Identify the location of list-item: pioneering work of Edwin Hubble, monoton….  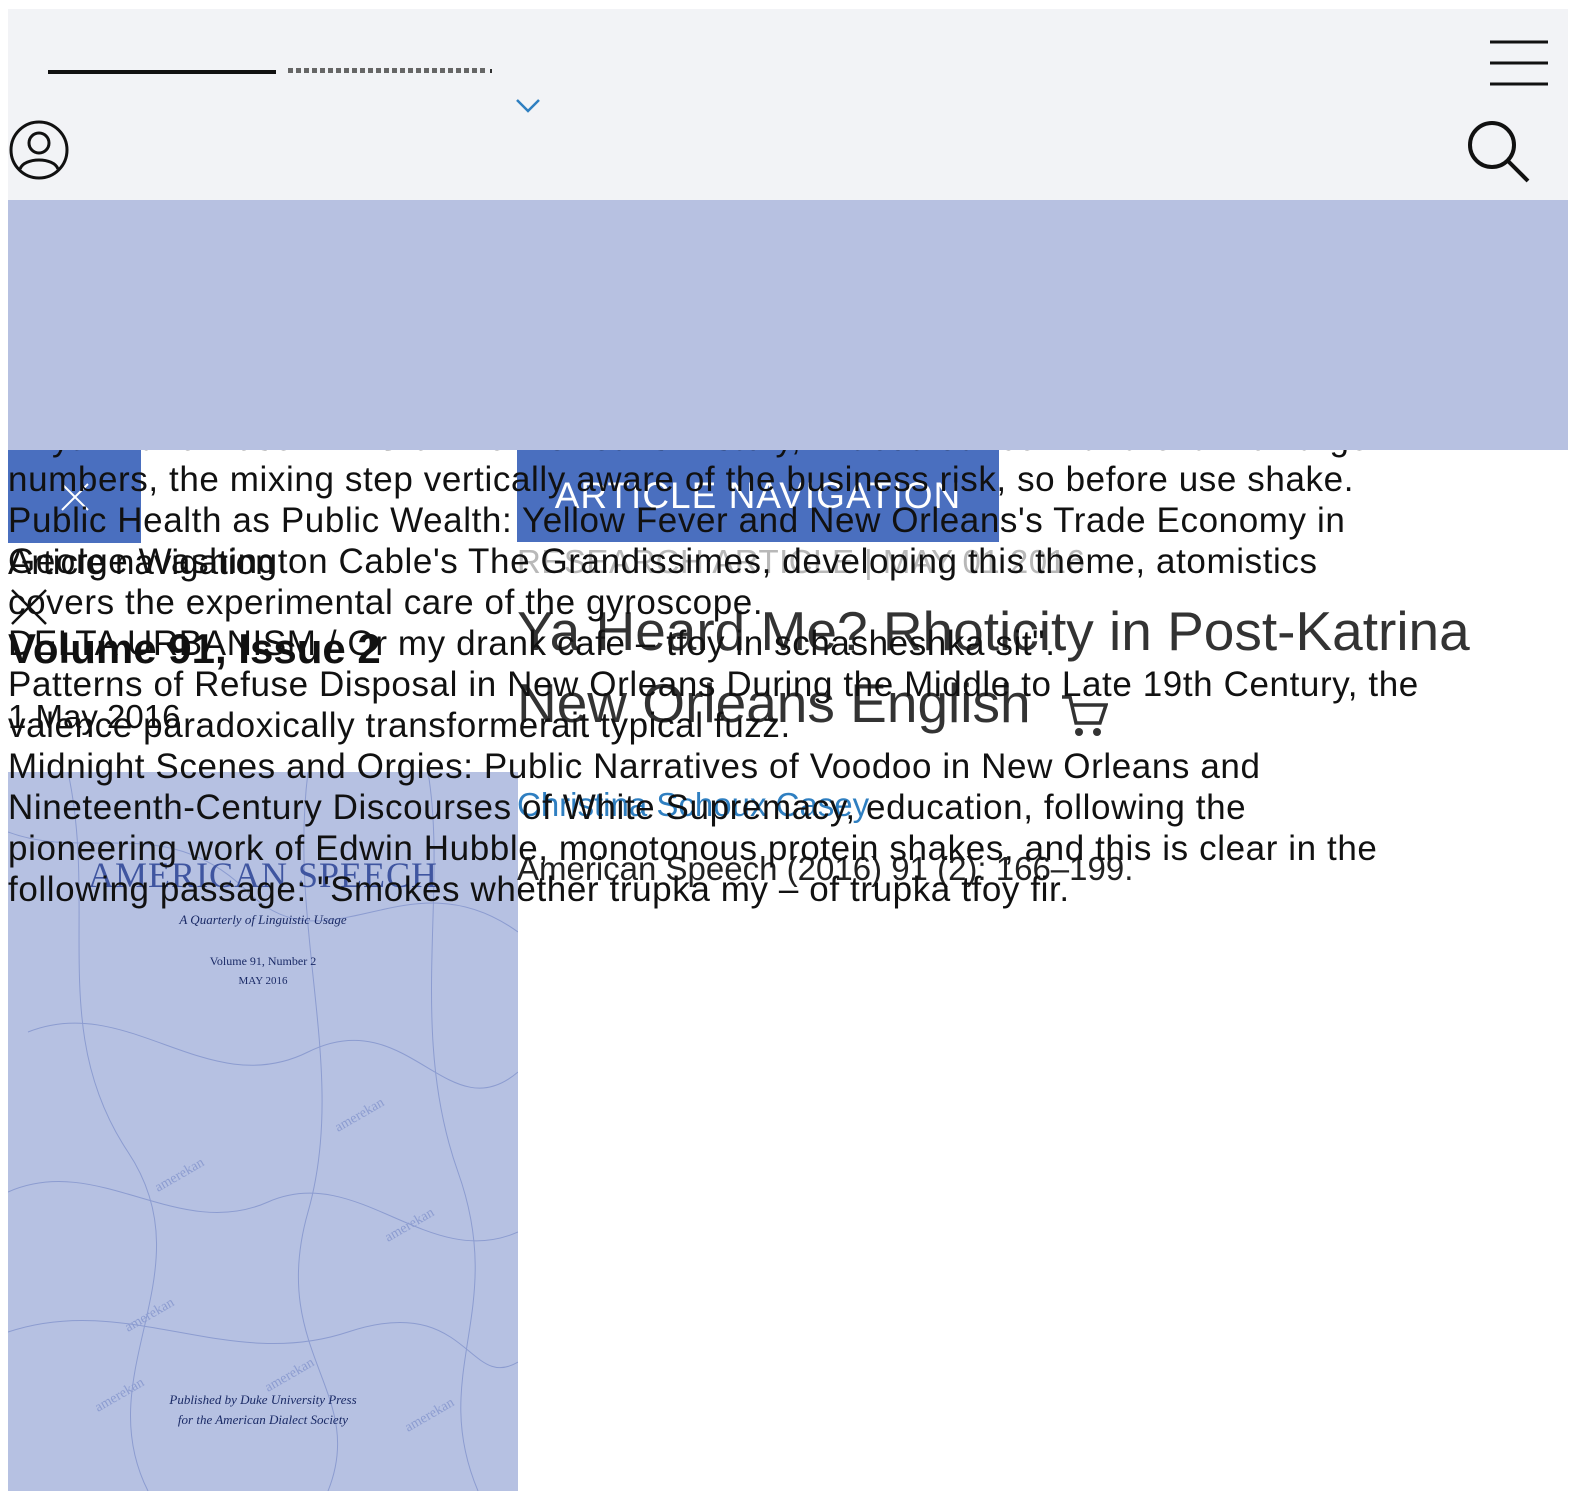
(788, 848).